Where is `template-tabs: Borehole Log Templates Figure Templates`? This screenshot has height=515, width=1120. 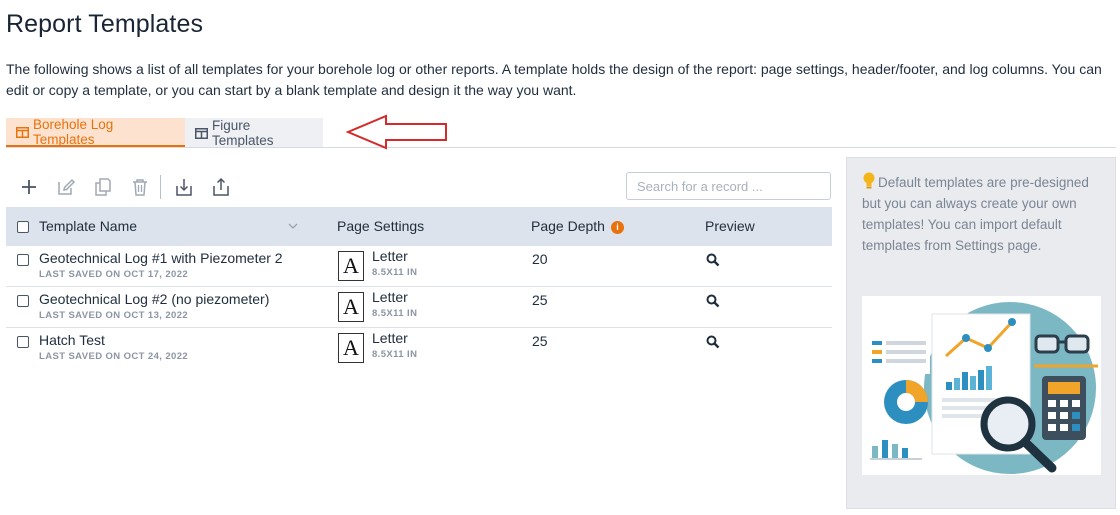
template-tabs: Borehole Log Templates Figure Templates is located at coordinates (164, 132).